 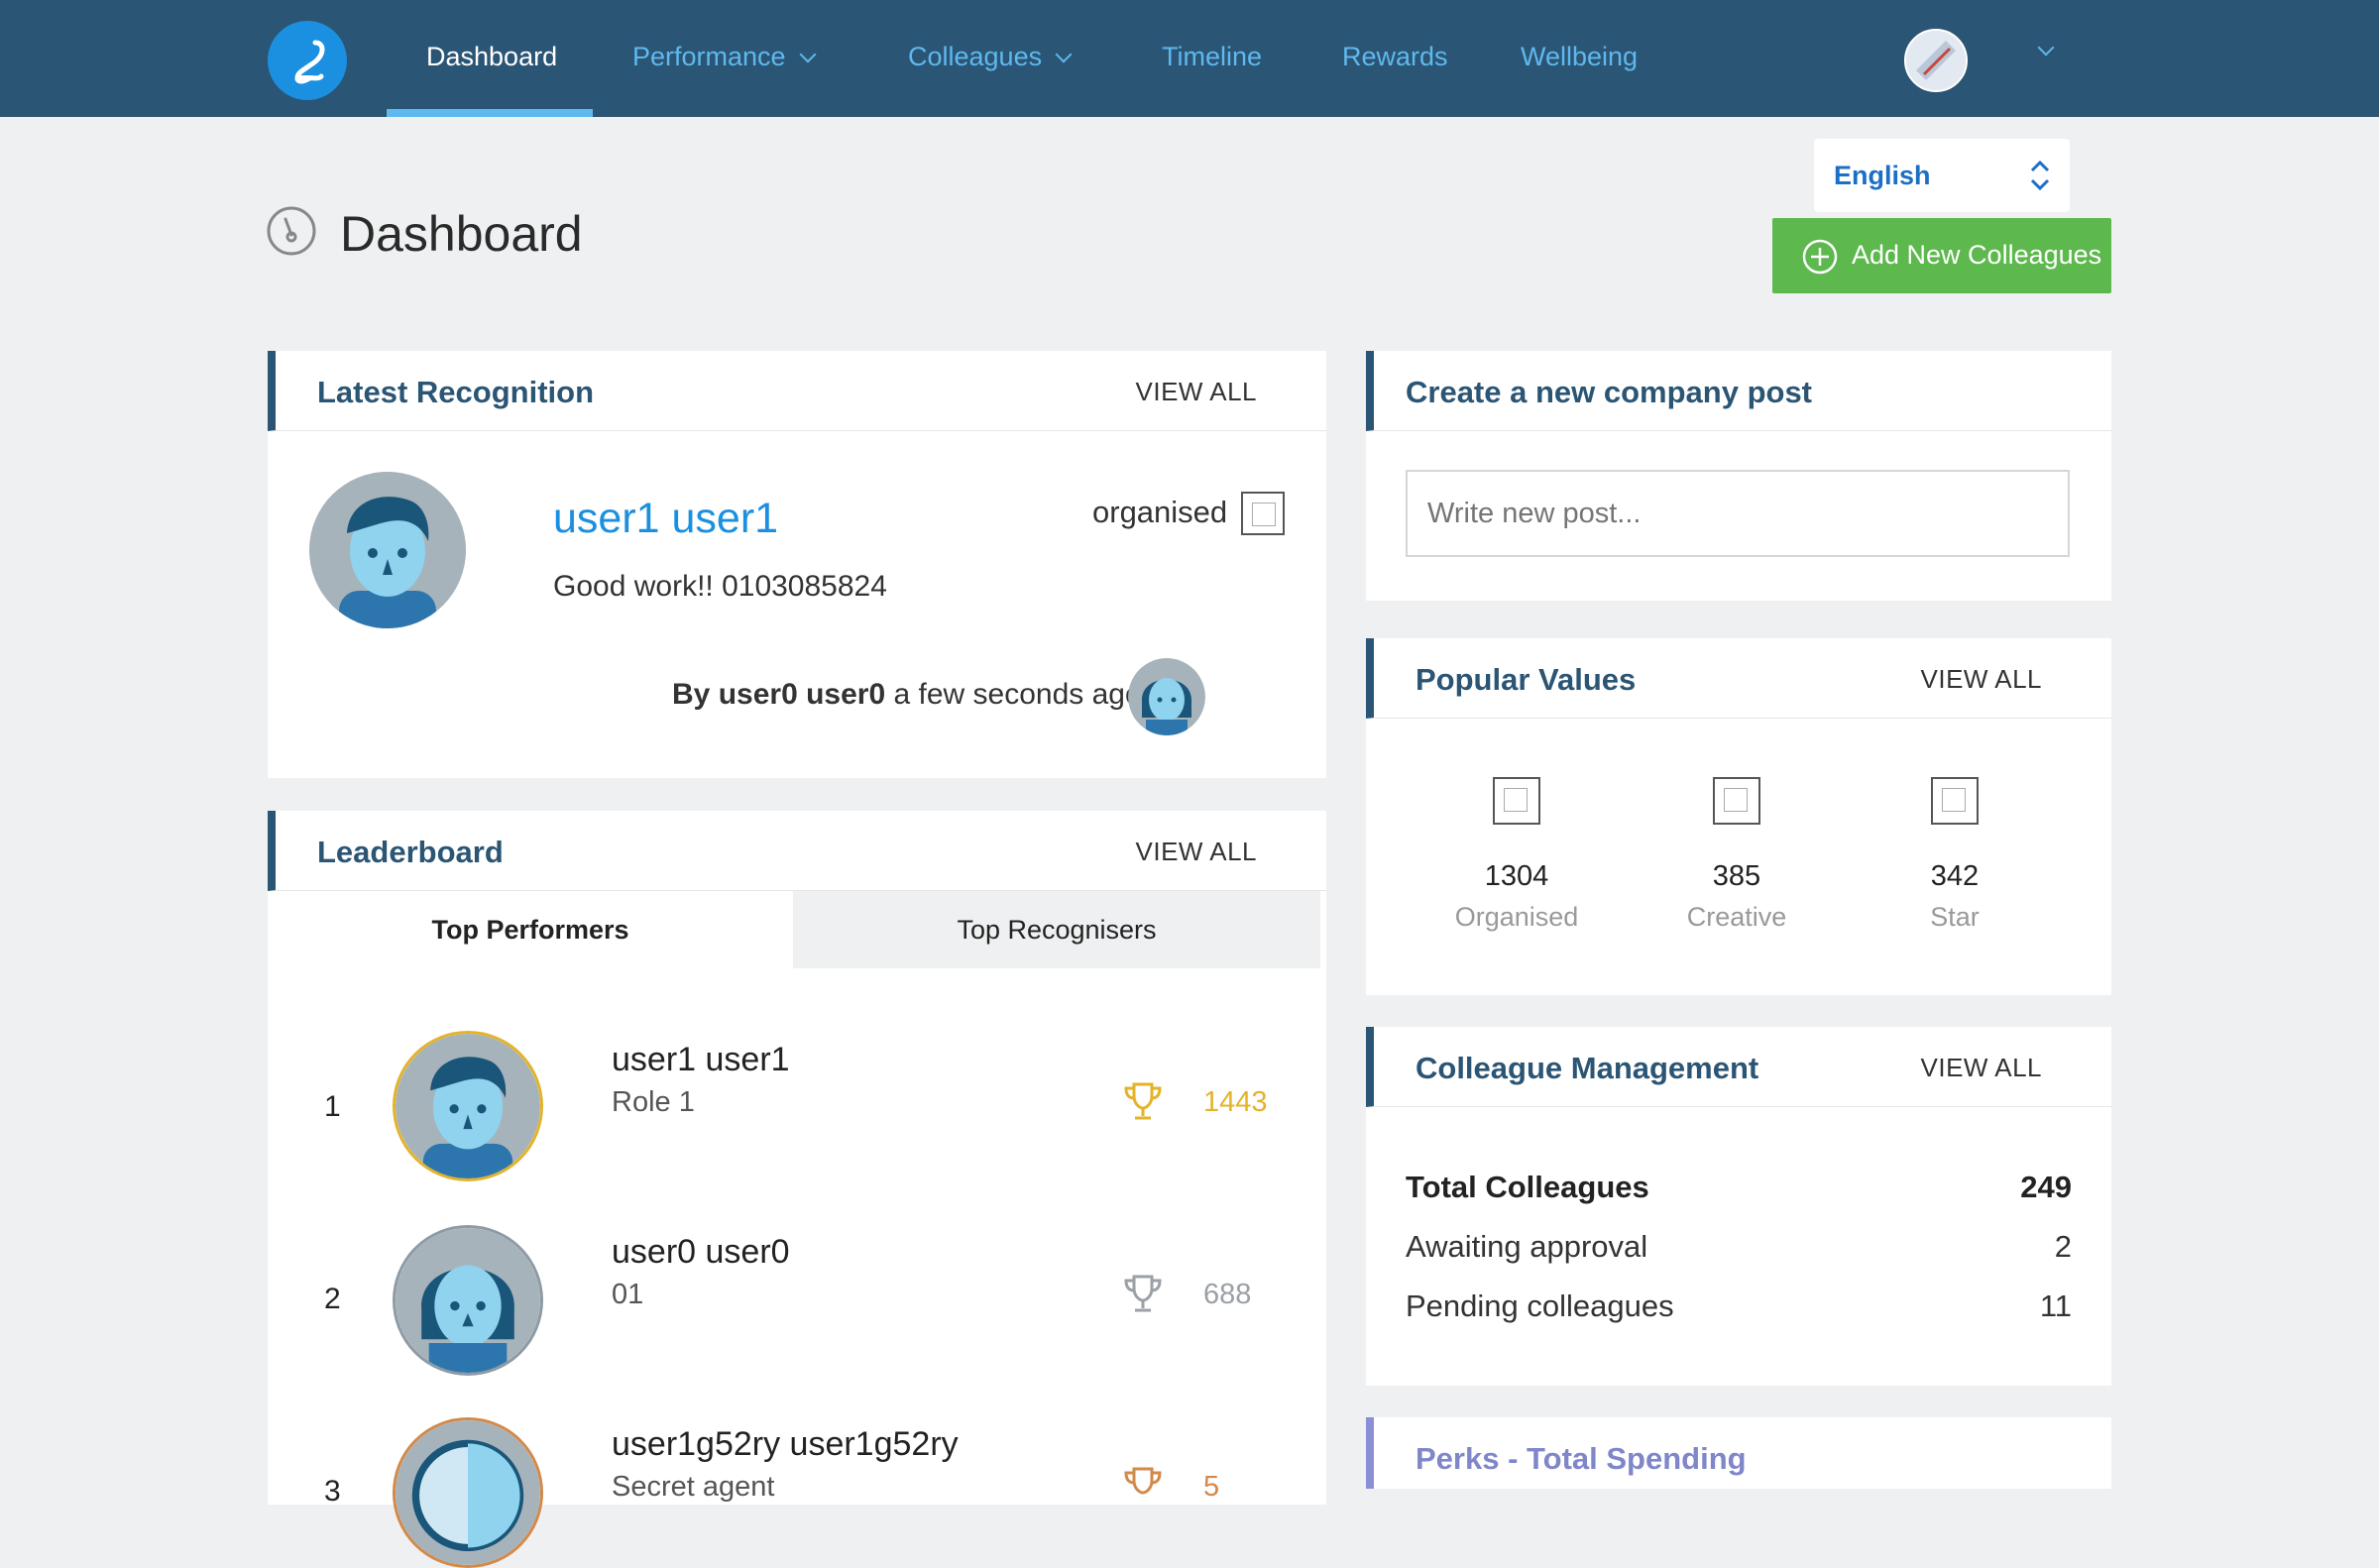 What do you see at coordinates (1936, 60) in the screenshot?
I see `user-menu-avatar` at bounding box center [1936, 60].